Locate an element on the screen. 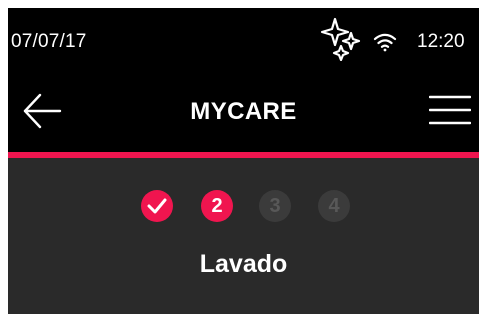 This screenshot has height=314, width=481. step-1-completed is located at coordinates (157, 206).